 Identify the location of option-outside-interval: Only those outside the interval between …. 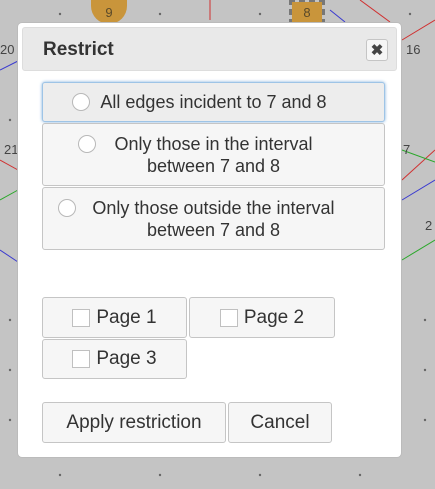
(213, 218).